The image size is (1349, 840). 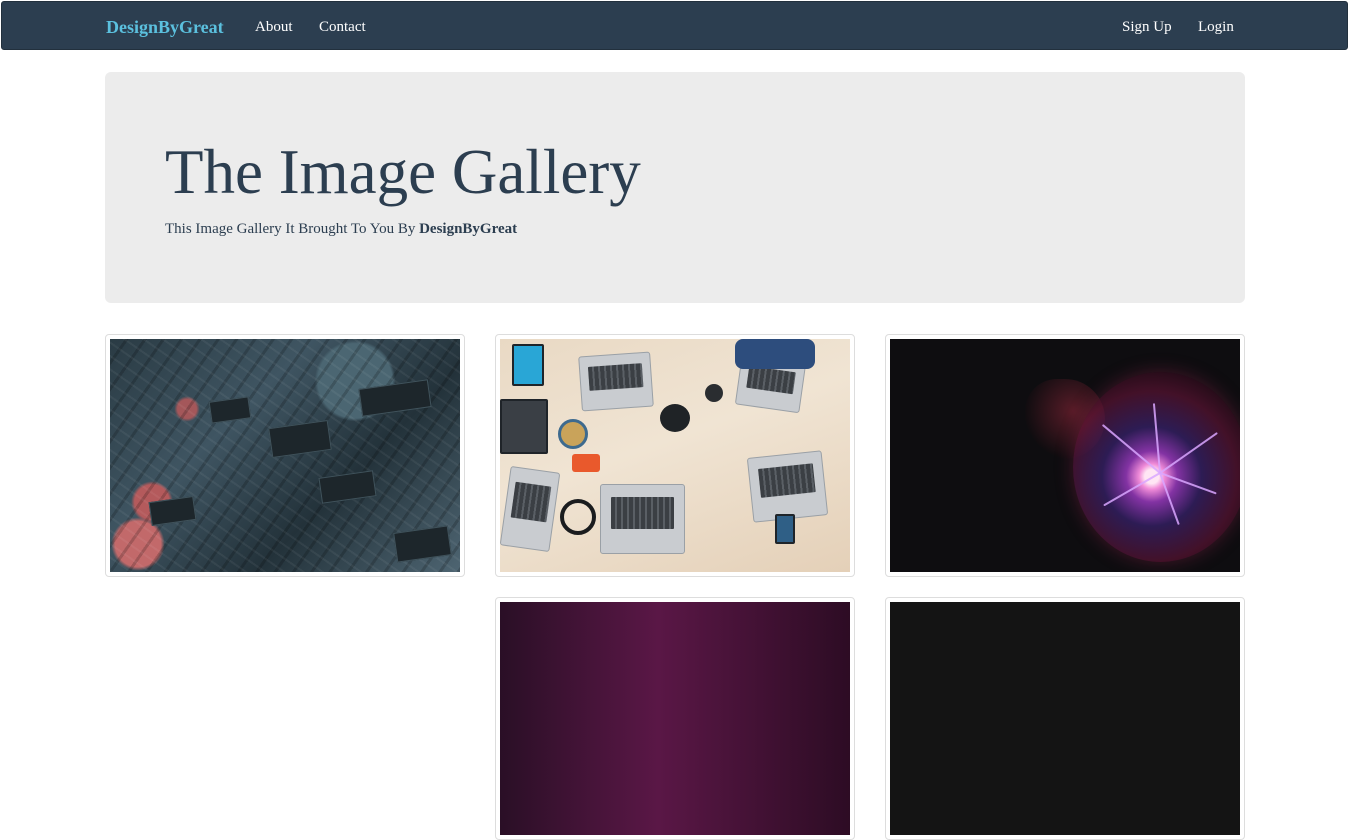 I want to click on plasma-ball-image, so click(x=1065, y=455).